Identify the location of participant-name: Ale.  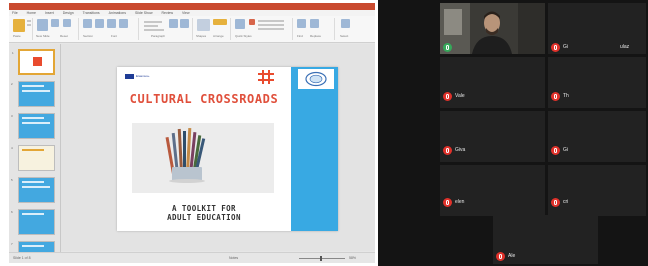
(512, 256).